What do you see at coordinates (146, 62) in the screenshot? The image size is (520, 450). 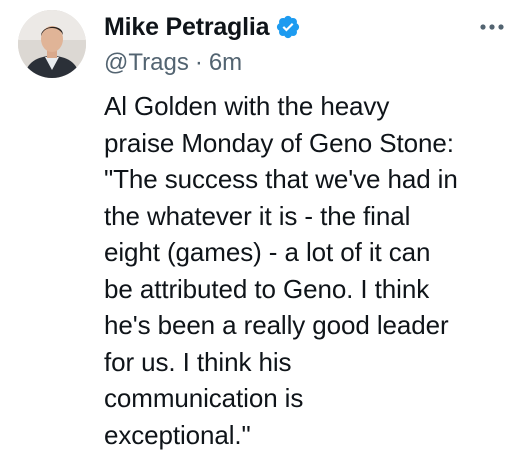 I see `author-handle: @Trags` at bounding box center [146, 62].